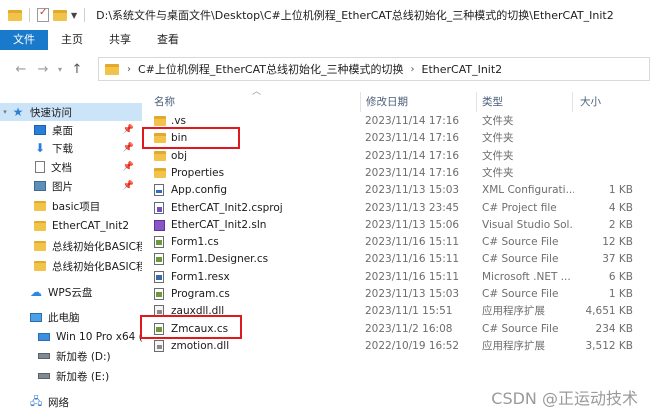  I want to click on file-date: 2023/11/13 23:45, so click(412, 207).